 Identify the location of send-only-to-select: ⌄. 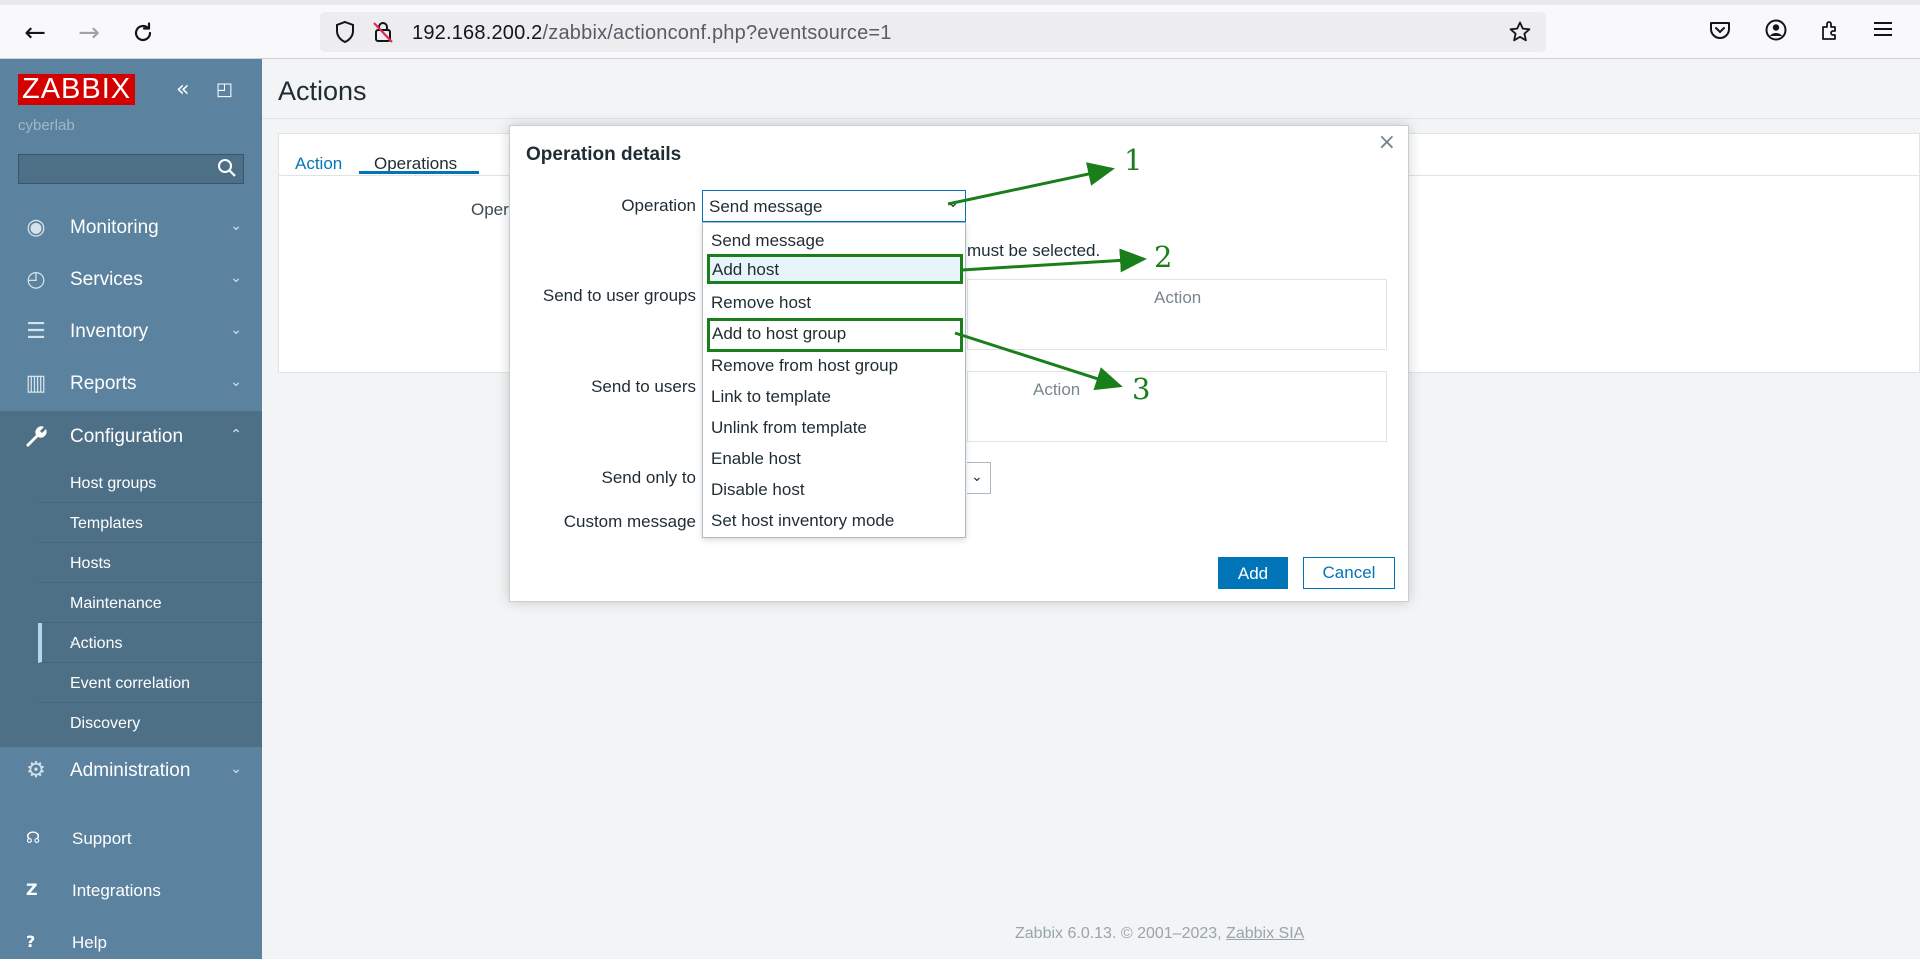
(979, 478).